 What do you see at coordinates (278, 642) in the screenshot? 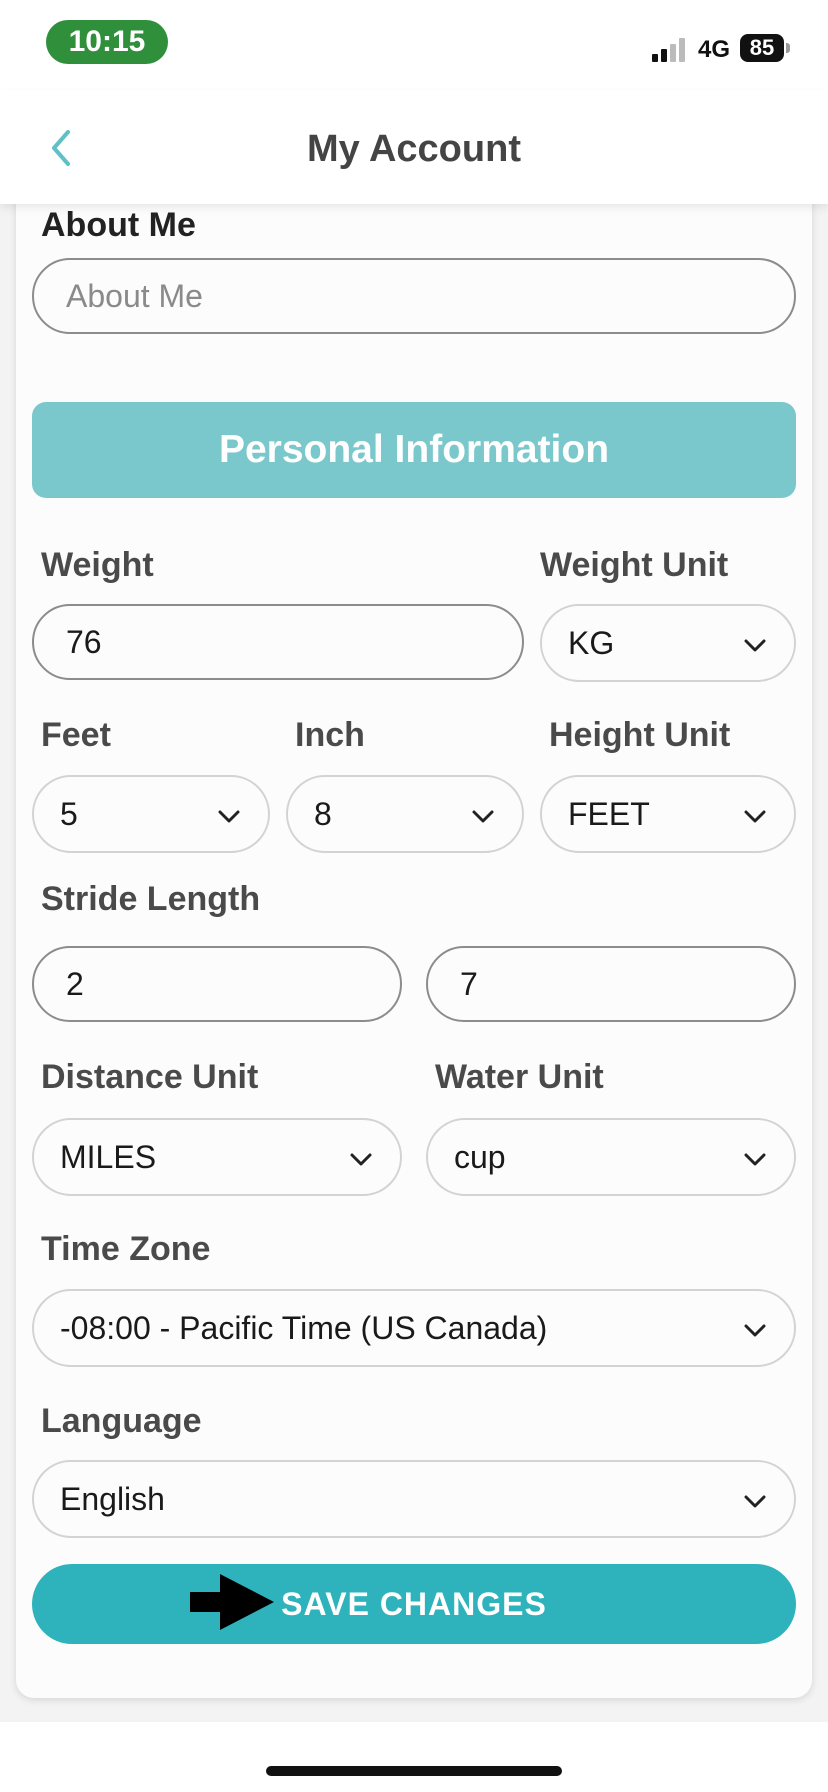
I see `weight-input: 76` at bounding box center [278, 642].